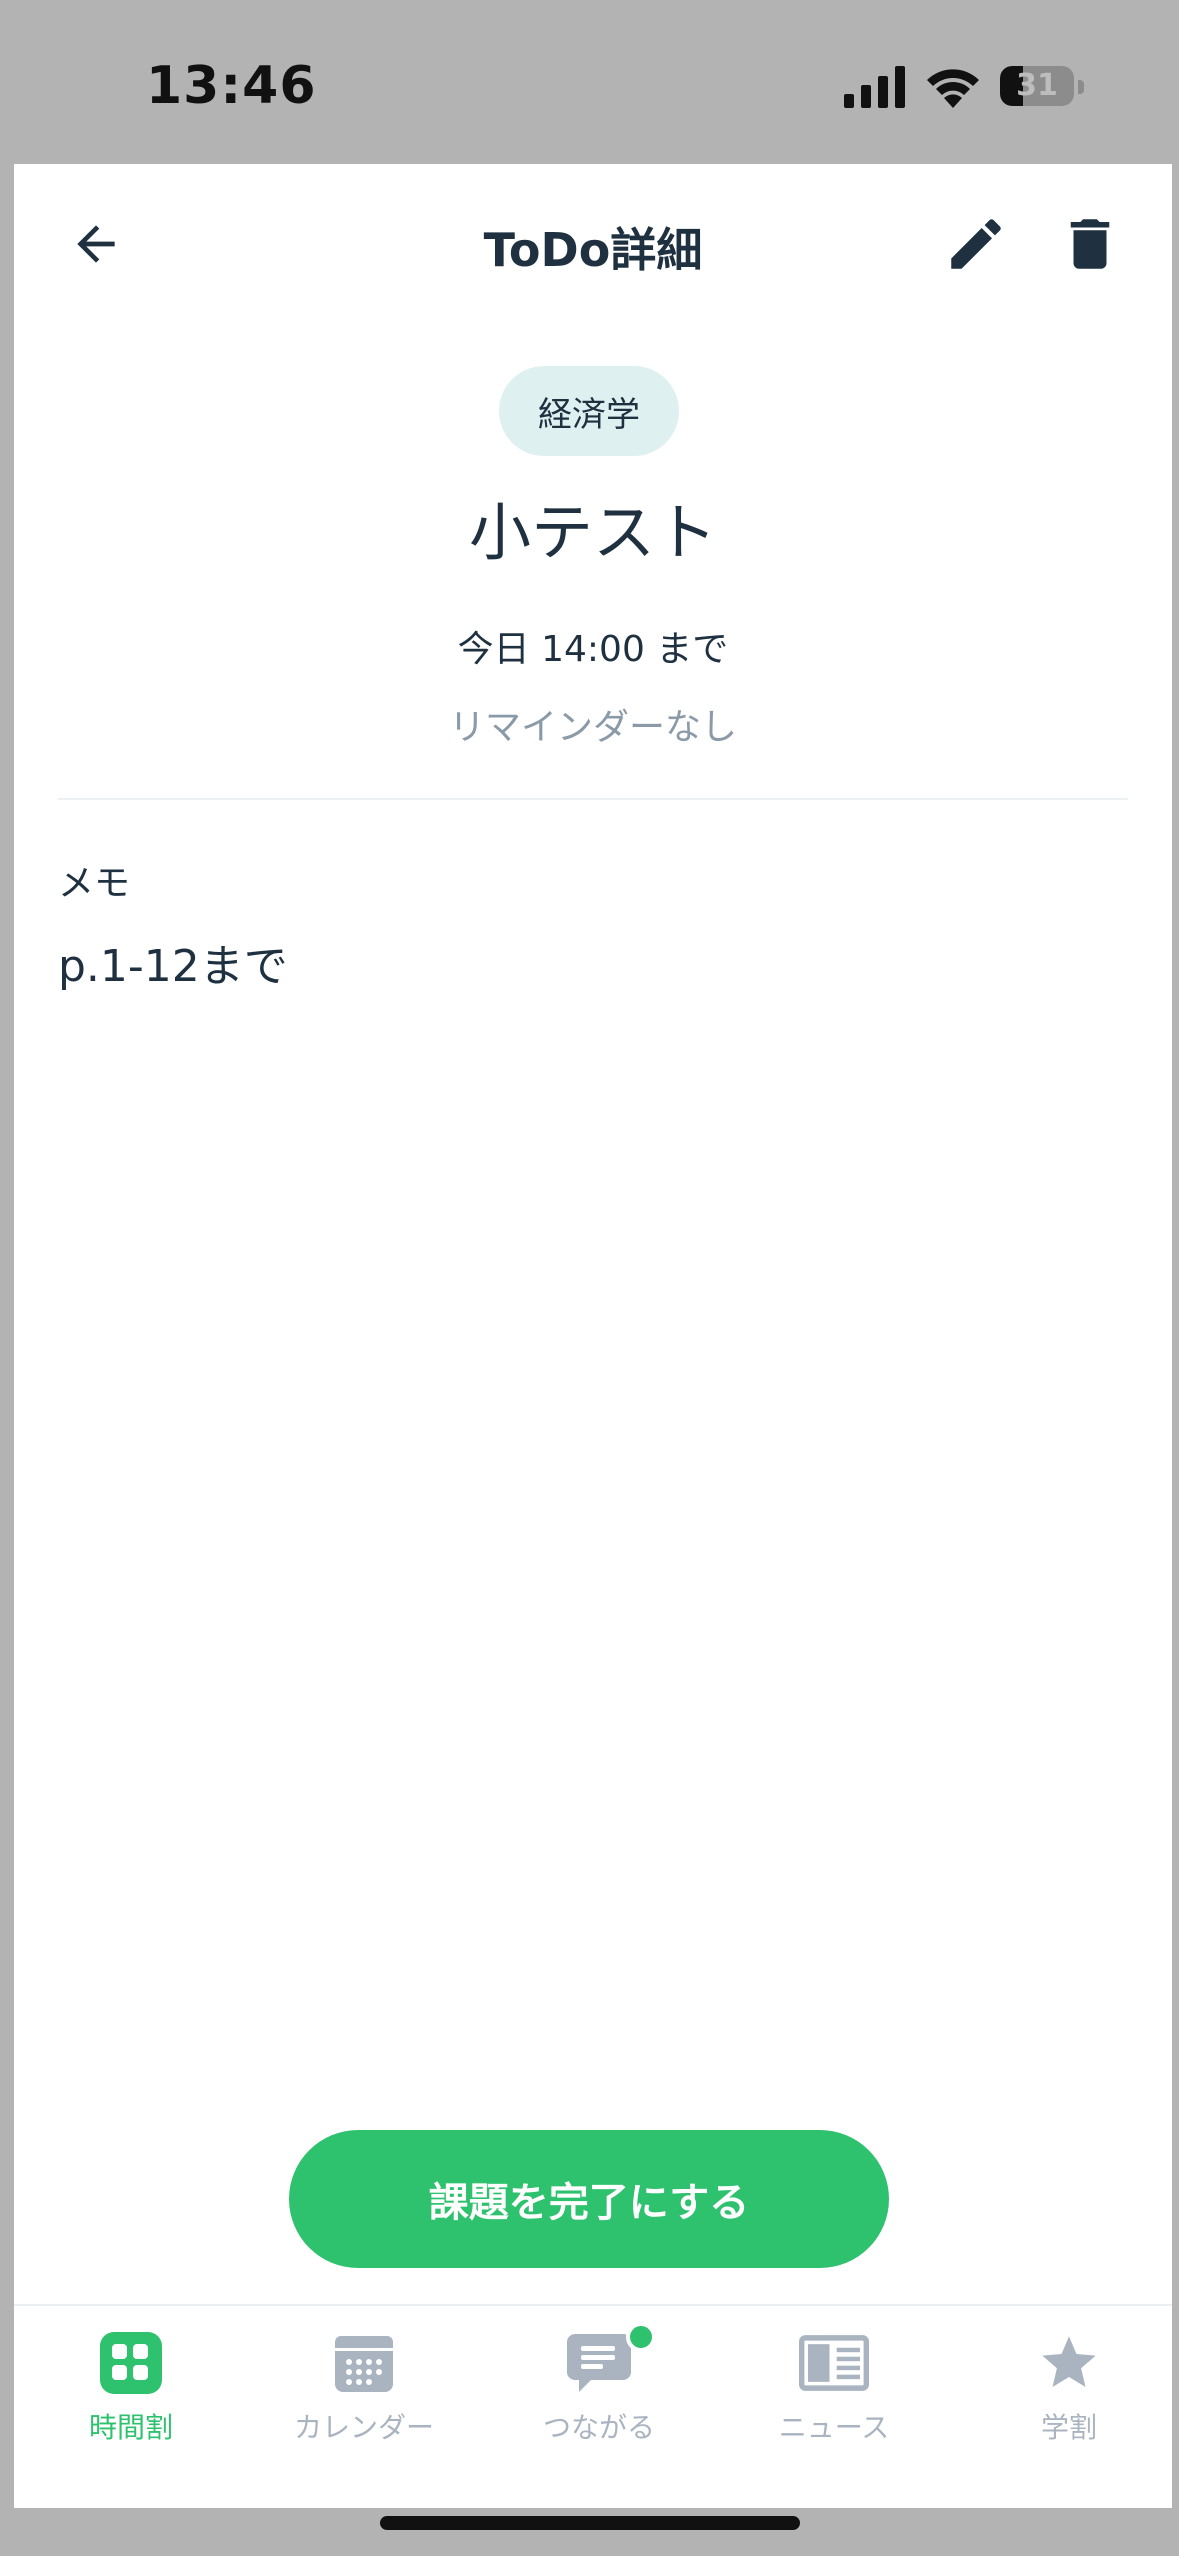 The width and height of the screenshot is (1179, 2556). I want to click on tab-timetable: 時間割, so click(131, 2386).